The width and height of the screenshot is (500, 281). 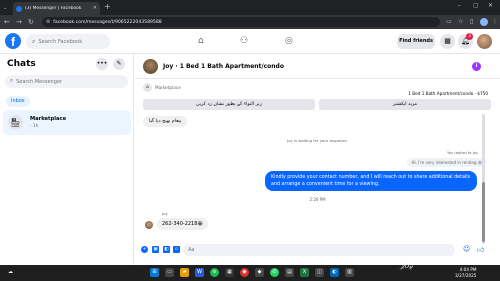 I want to click on mark-pending-button: زیر التواء کے بطور نشان زد کریں, so click(x=229, y=104).